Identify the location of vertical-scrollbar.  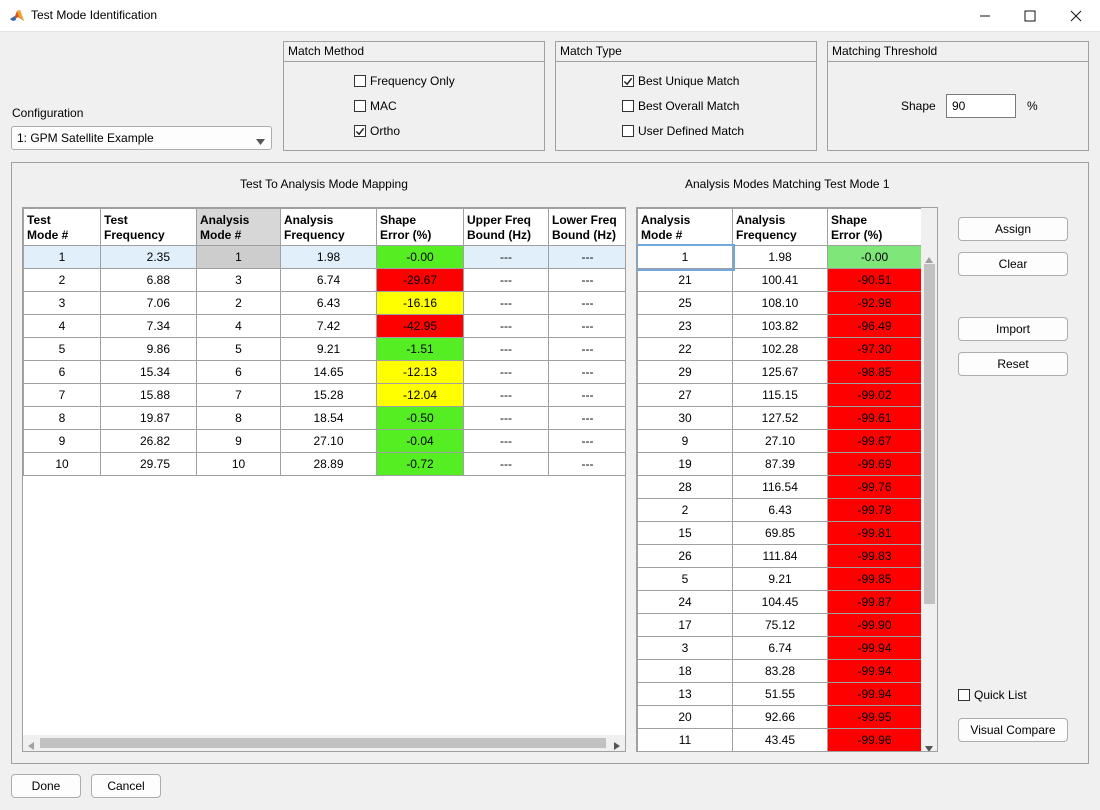
(929, 479).